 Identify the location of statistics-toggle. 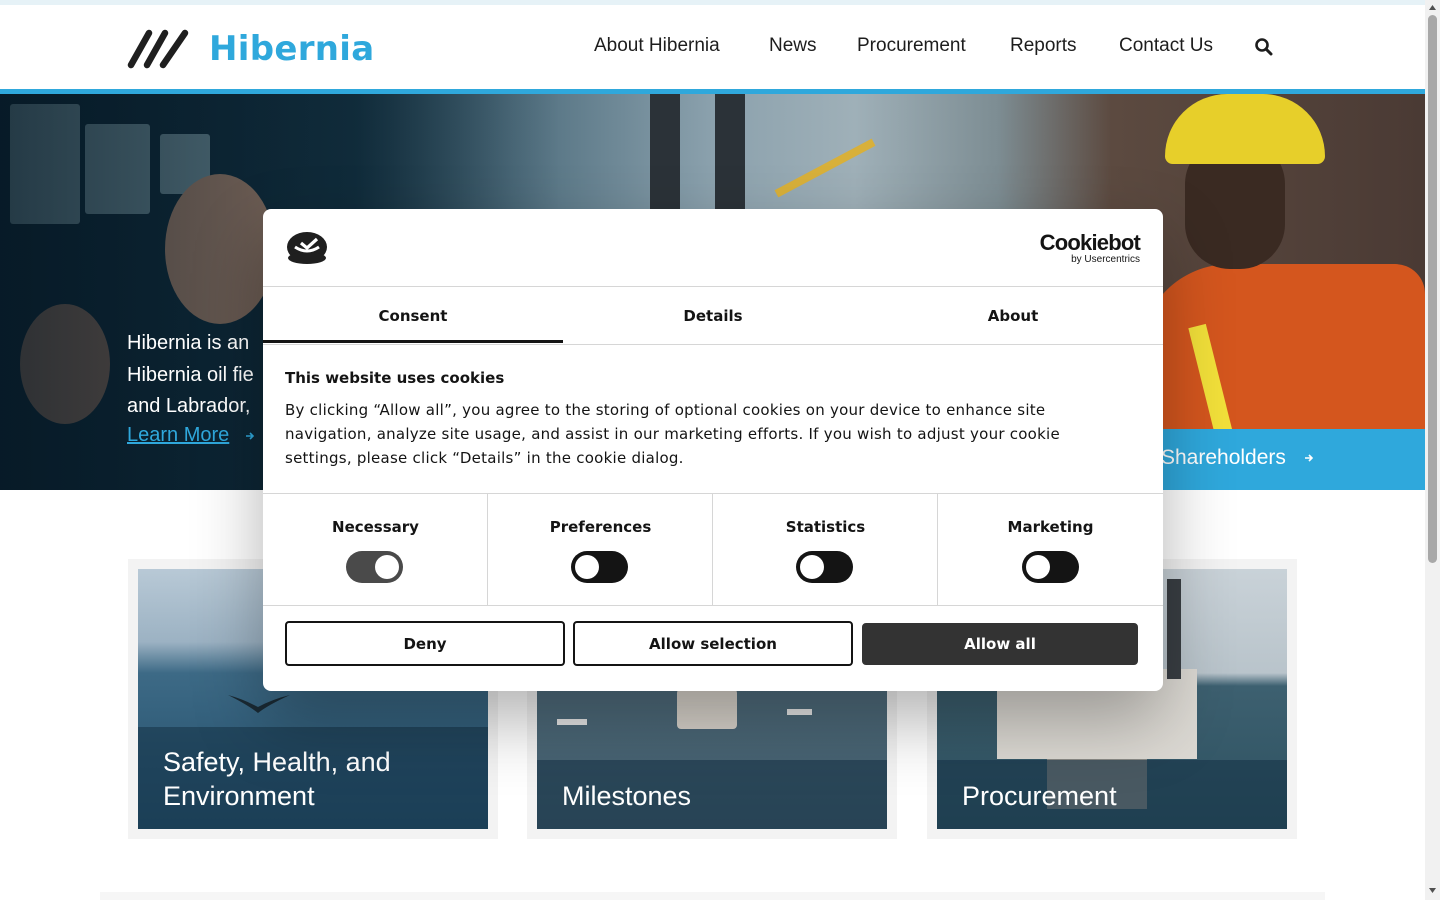
(824, 567).